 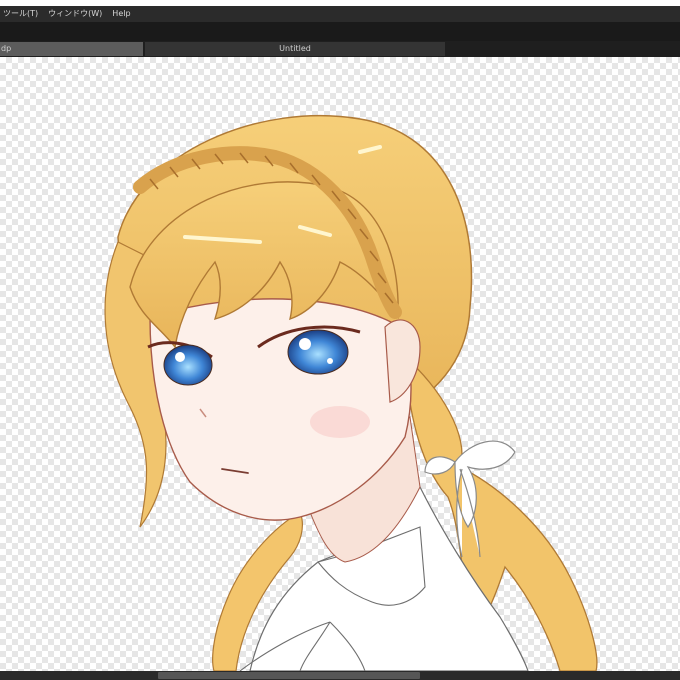 I want to click on left-eye-highlight, so click(x=180, y=357).